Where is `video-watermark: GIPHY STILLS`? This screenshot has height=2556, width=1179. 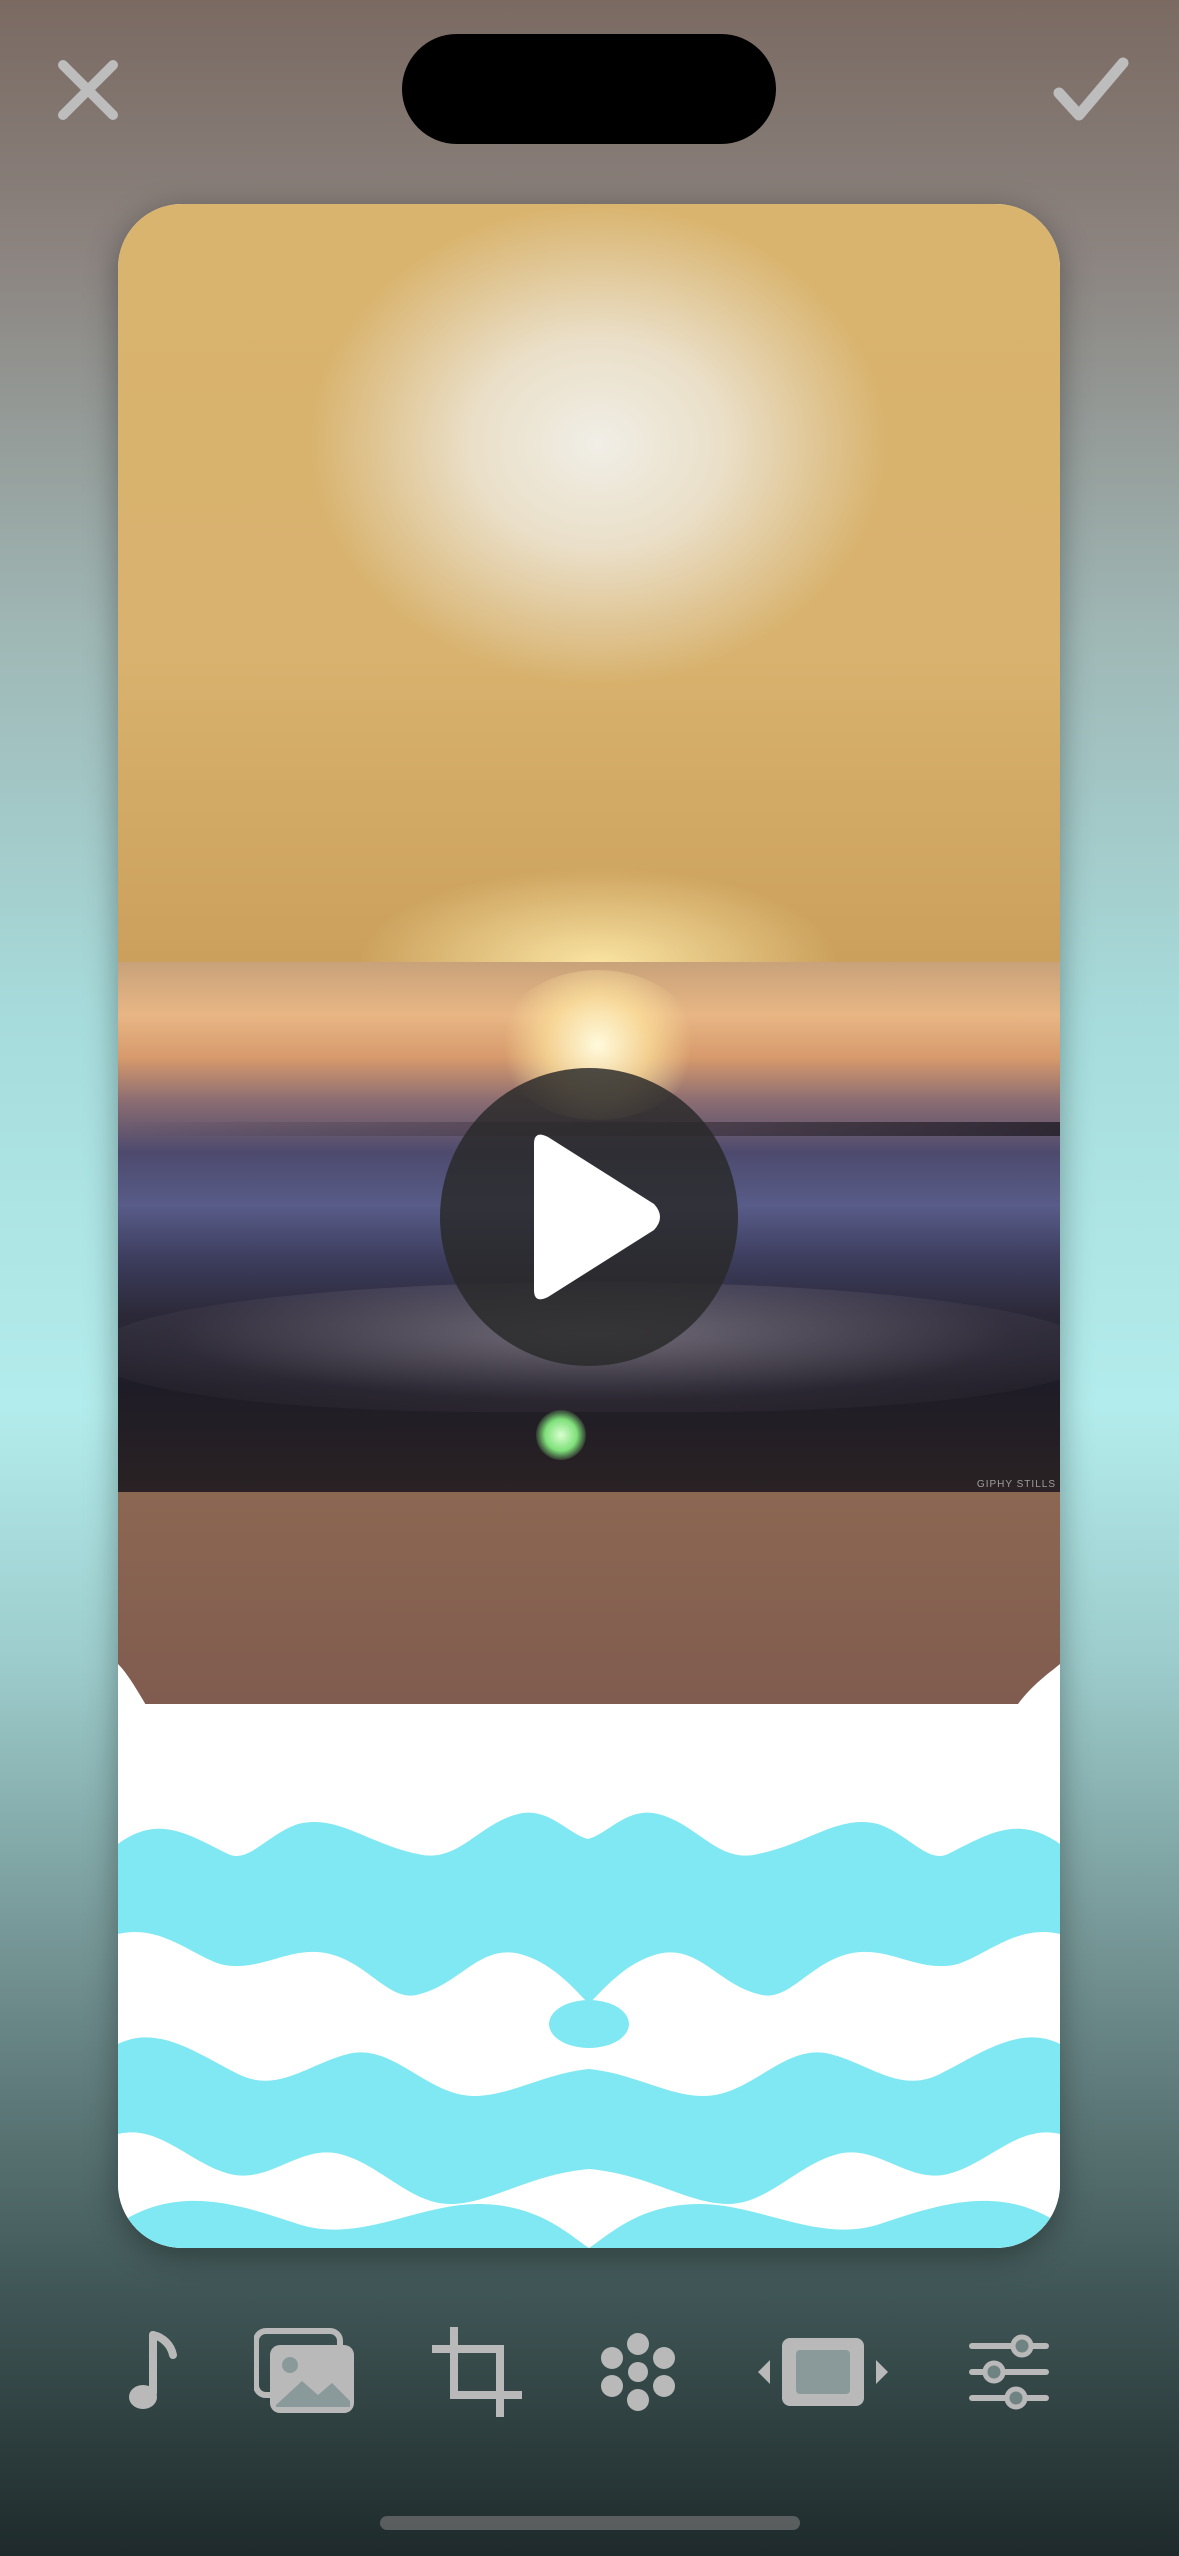
video-watermark: GIPHY STILLS is located at coordinates (1016, 1484).